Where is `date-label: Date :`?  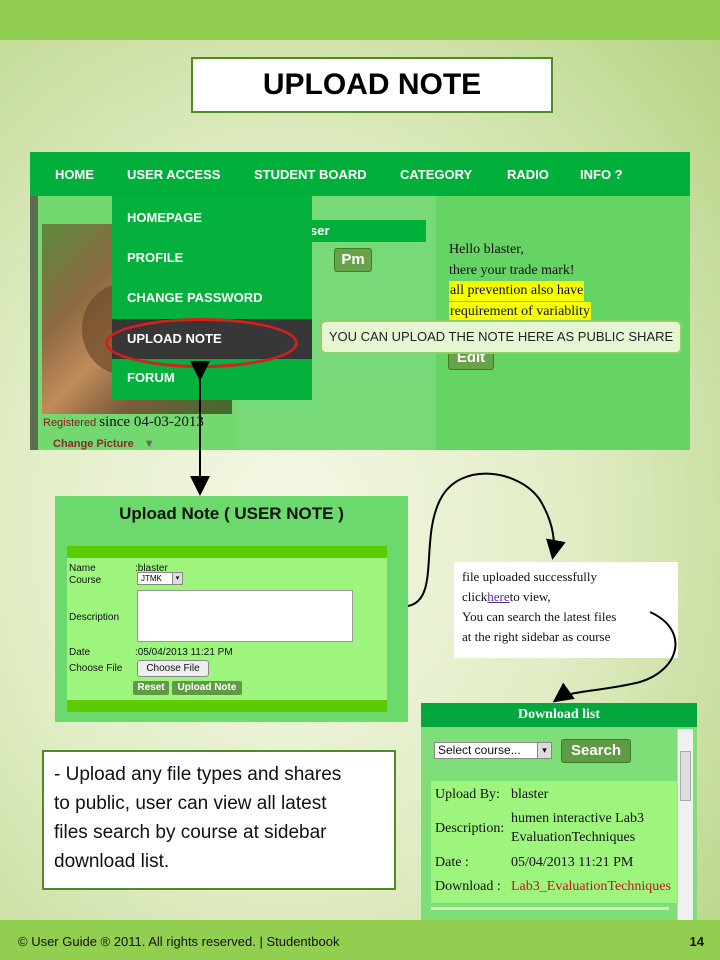 date-label: Date : is located at coordinates (452, 862).